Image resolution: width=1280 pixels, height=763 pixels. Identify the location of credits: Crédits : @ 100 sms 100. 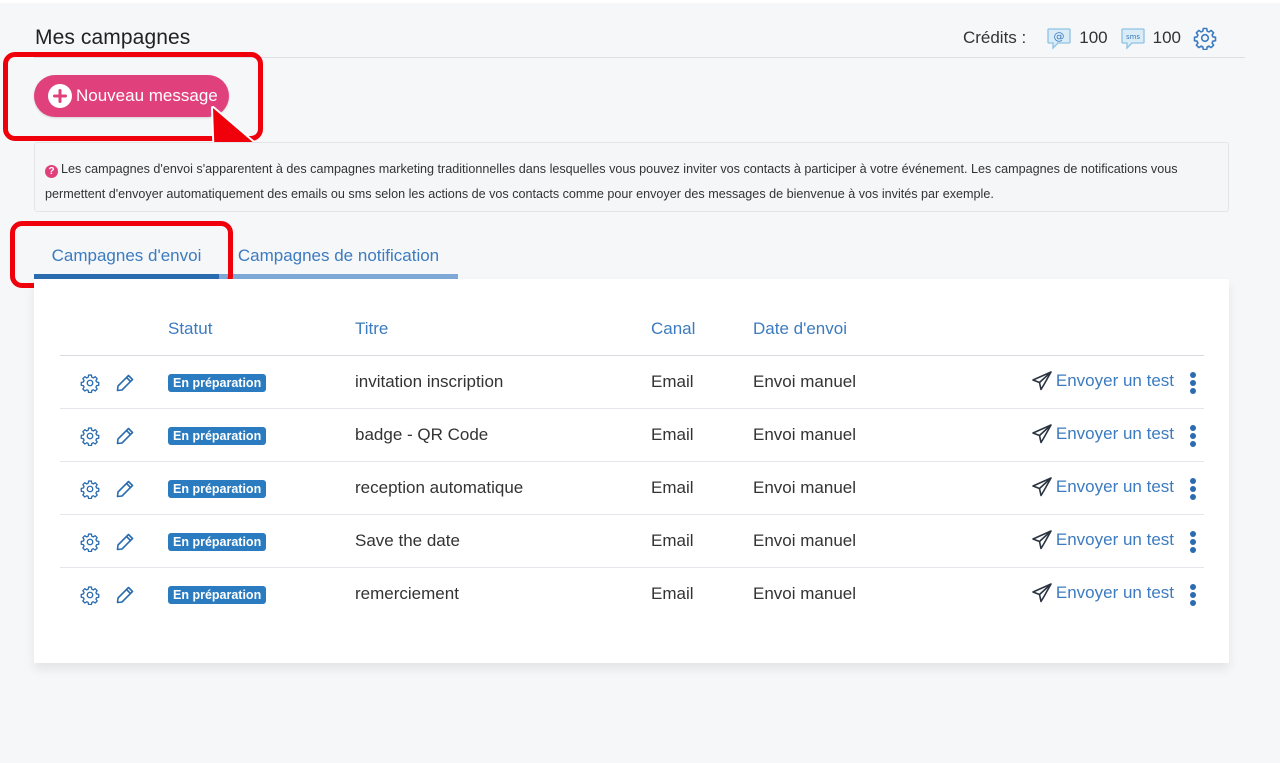
(1090, 38).